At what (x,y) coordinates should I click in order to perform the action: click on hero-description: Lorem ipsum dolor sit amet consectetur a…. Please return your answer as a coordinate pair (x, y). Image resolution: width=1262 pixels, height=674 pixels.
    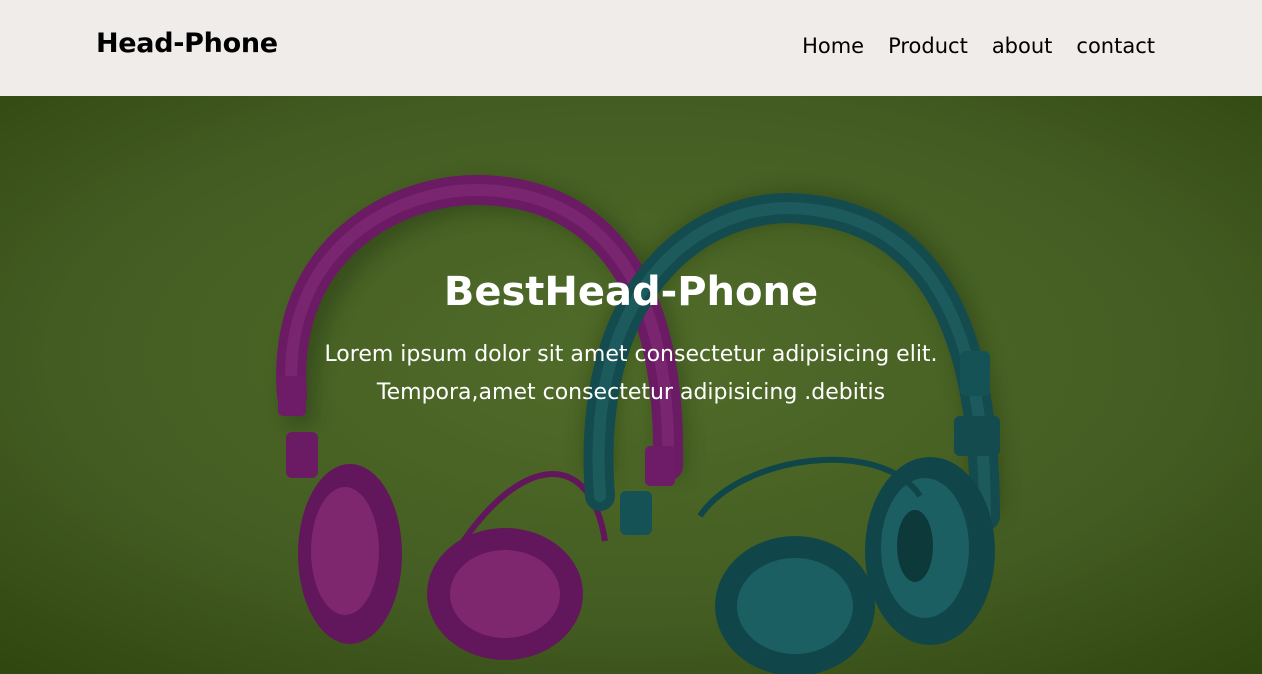
    Looking at the image, I should click on (631, 374).